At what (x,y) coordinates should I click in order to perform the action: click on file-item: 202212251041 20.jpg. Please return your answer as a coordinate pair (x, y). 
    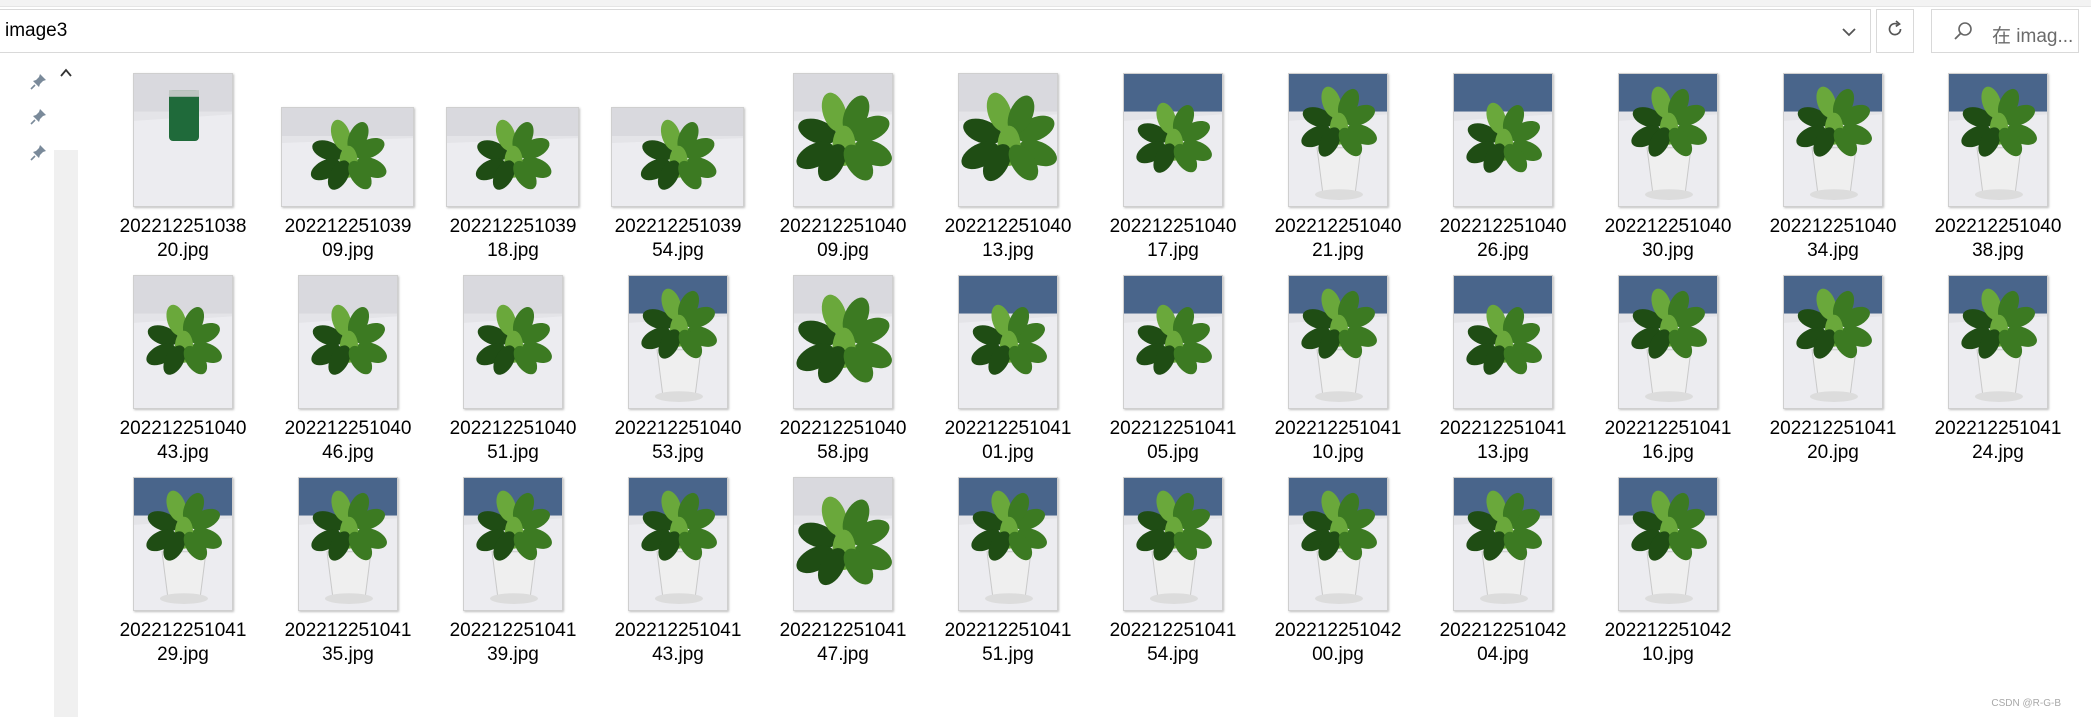
    Looking at the image, I should click on (1833, 370).